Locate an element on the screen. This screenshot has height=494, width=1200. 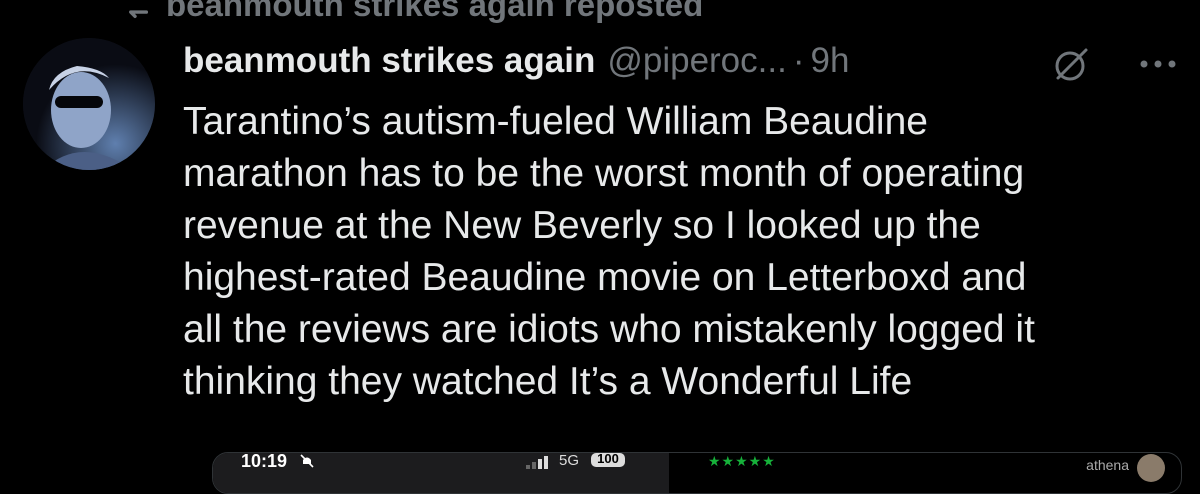
bell-off-icon is located at coordinates (307, 461).